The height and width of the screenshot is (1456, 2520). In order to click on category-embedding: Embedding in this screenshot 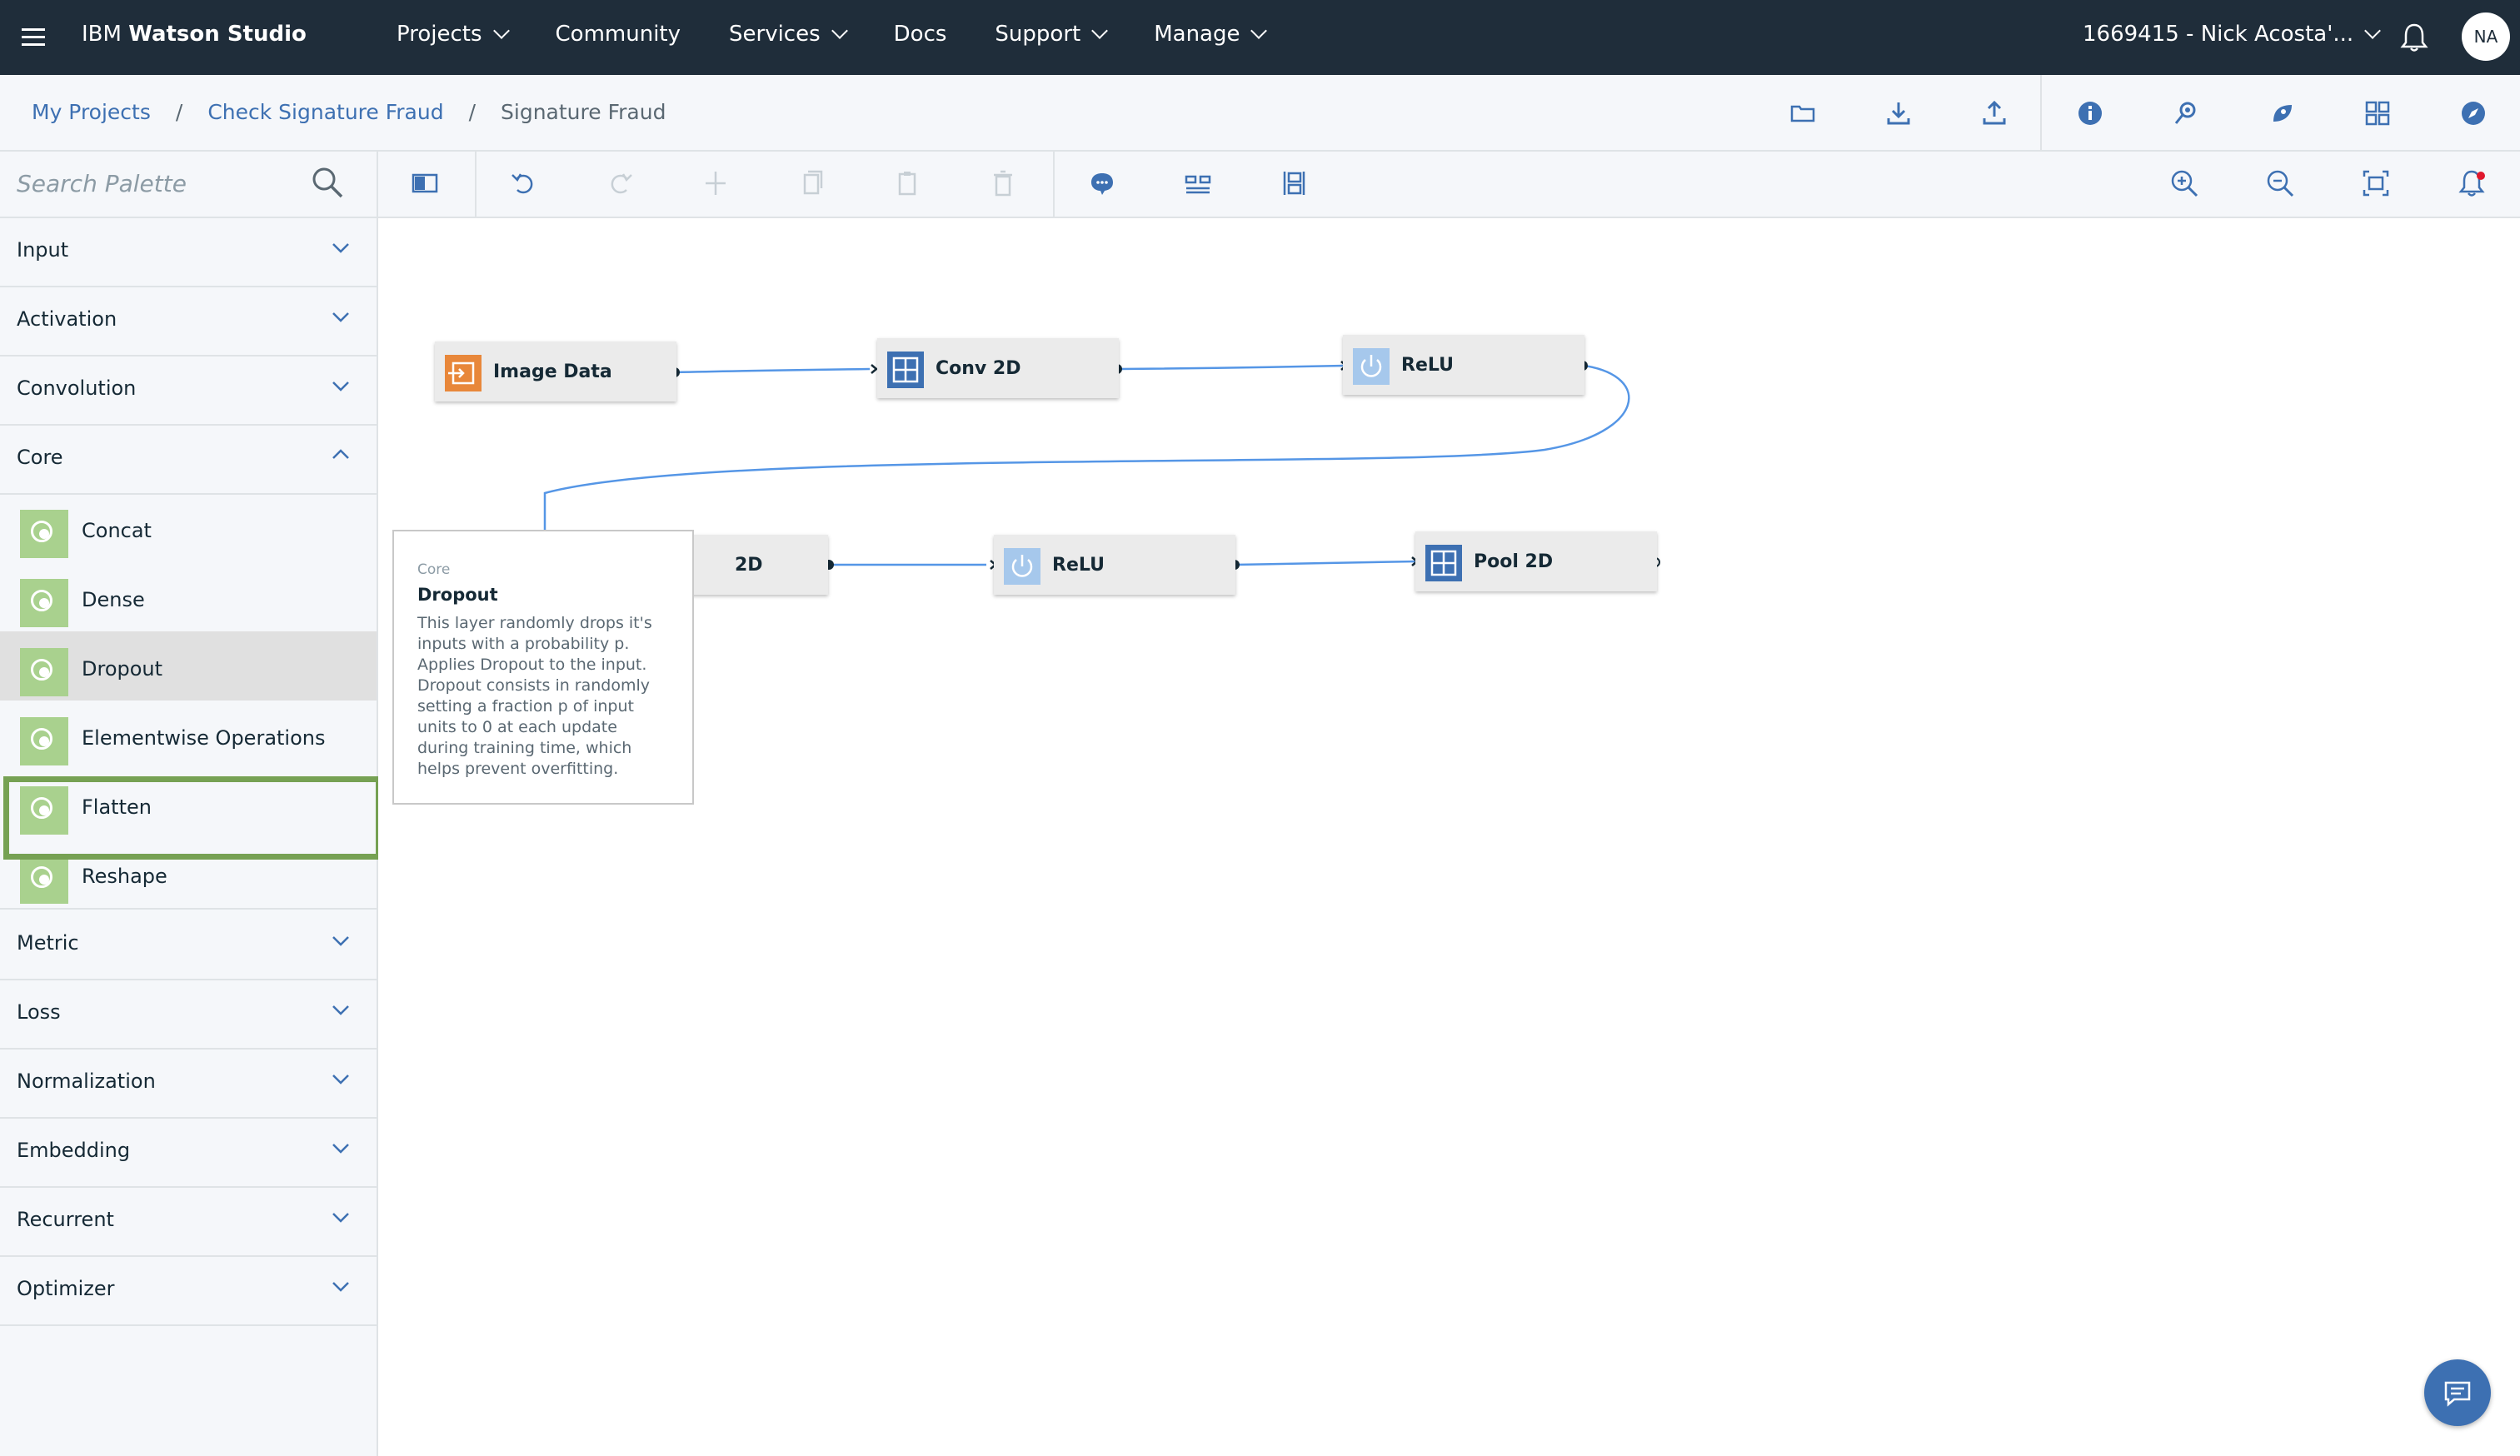, I will do `click(188, 1152)`.